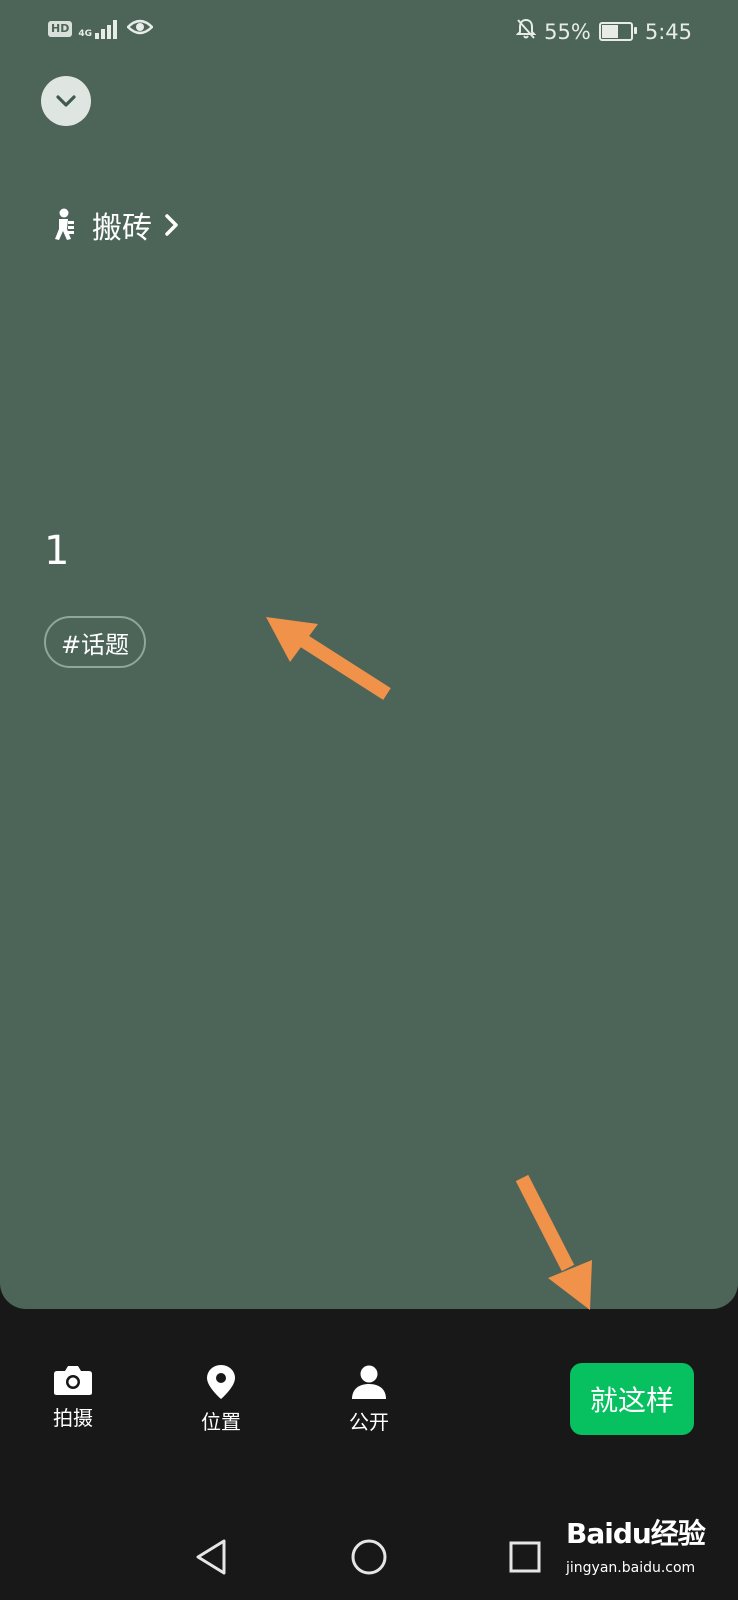  I want to click on status-time: 5:45, so click(668, 31).